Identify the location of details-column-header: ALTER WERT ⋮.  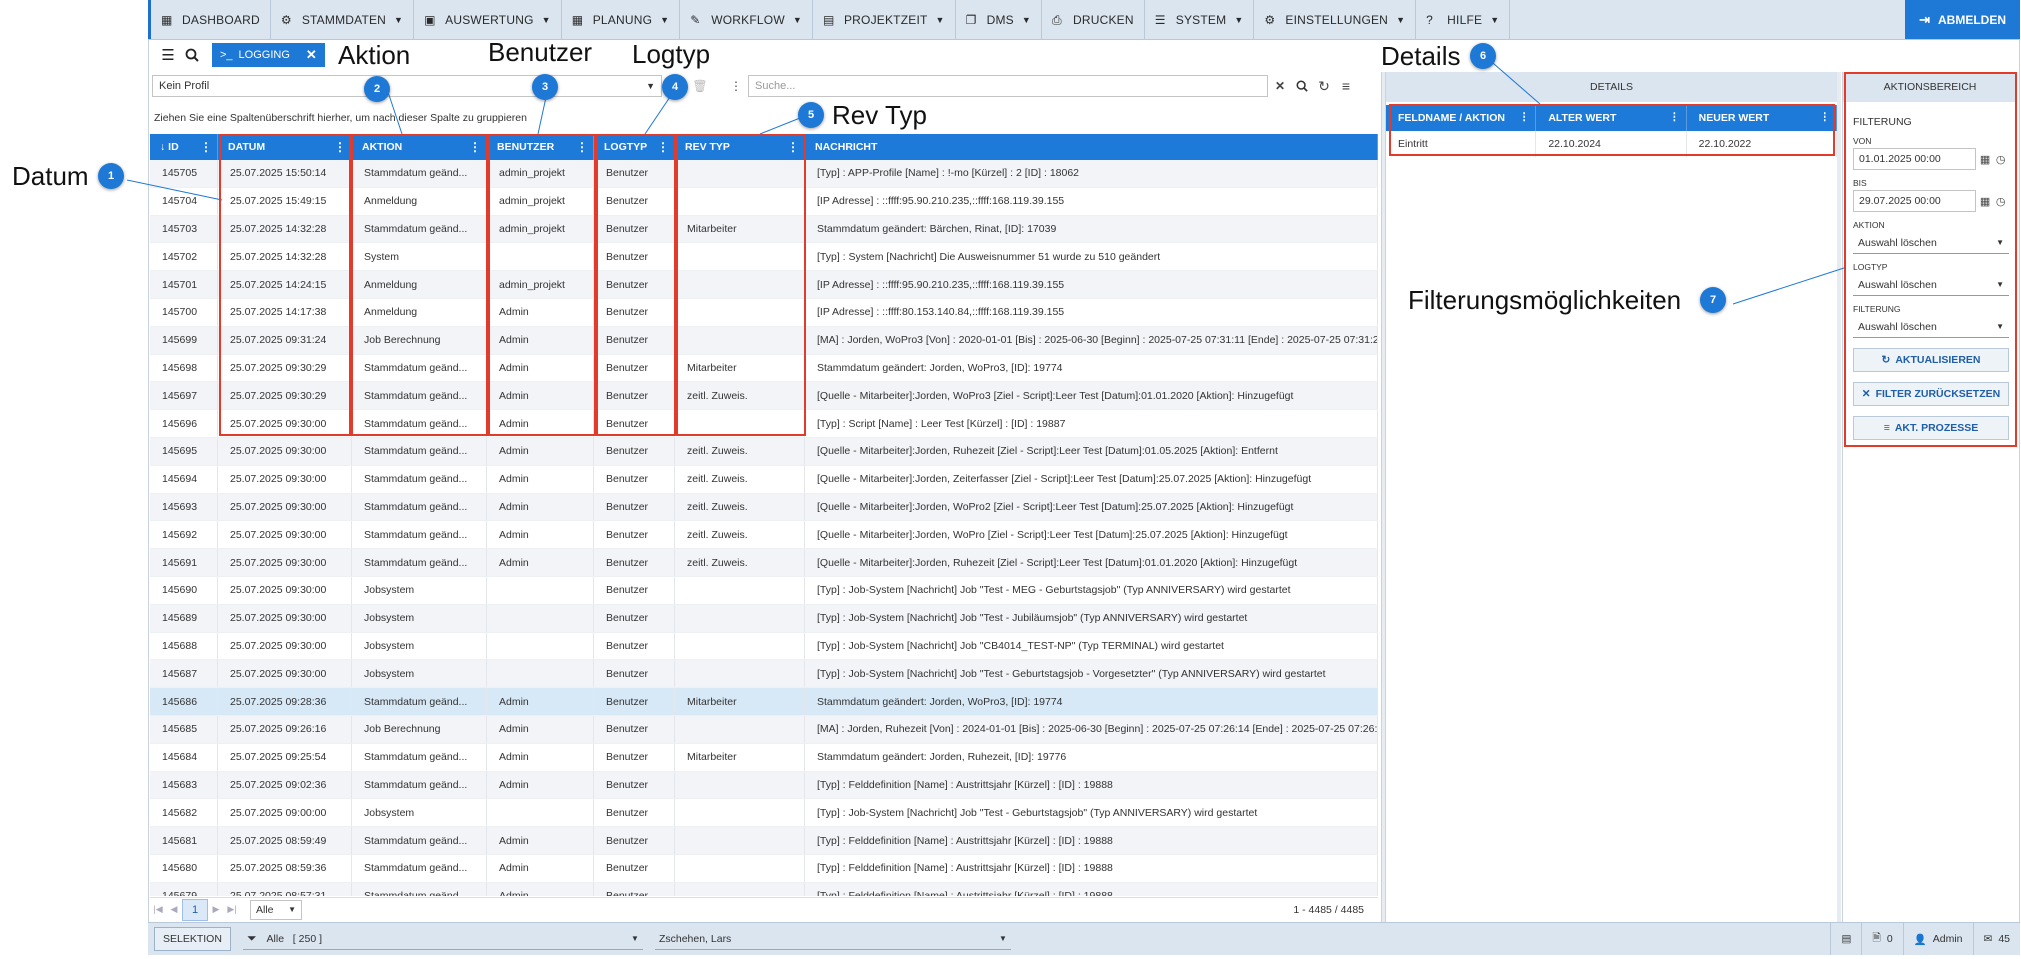
(1611, 118).